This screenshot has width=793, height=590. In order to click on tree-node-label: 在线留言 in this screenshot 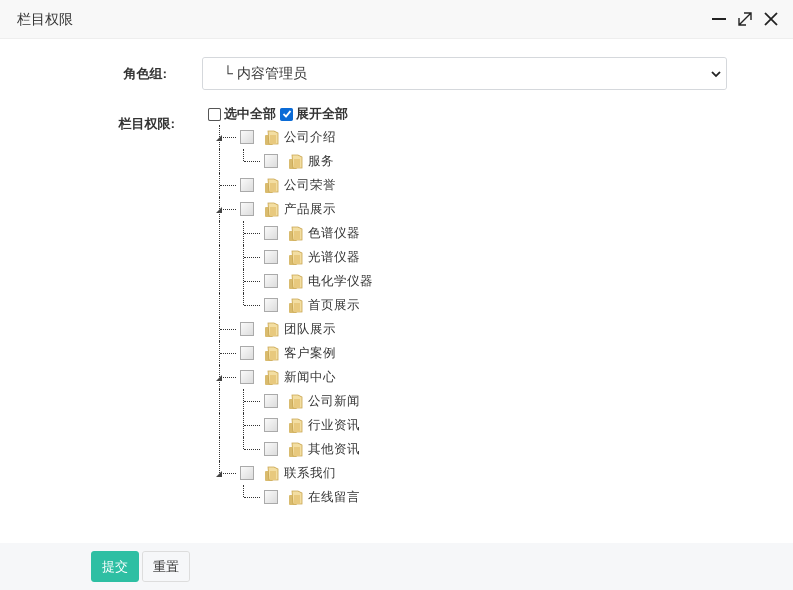, I will do `click(334, 497)`.